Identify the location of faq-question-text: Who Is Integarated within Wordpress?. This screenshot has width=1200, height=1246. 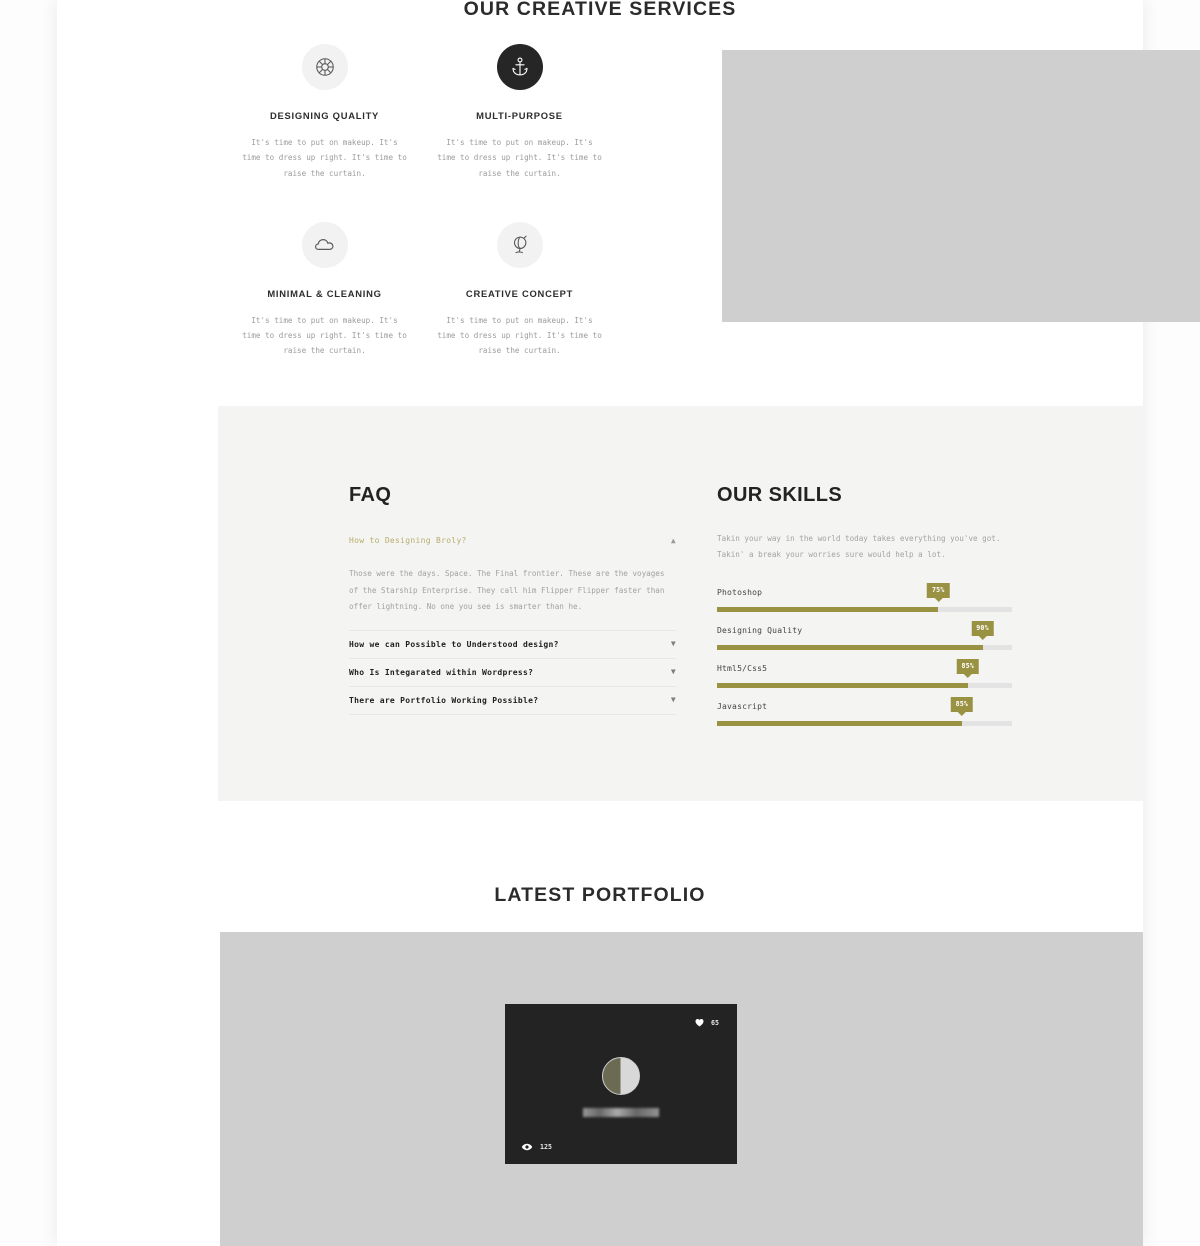
(441, 672).